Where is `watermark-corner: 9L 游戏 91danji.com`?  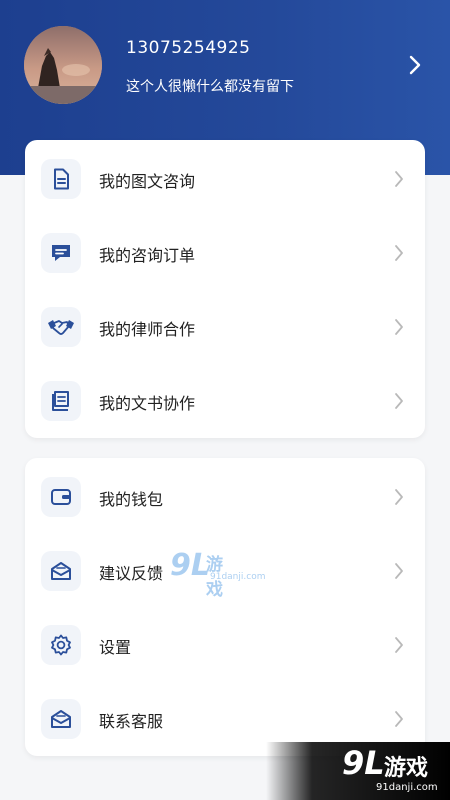
watermark-corner: 9L 游戏 91danji.com is located at coordinates (358, 771).